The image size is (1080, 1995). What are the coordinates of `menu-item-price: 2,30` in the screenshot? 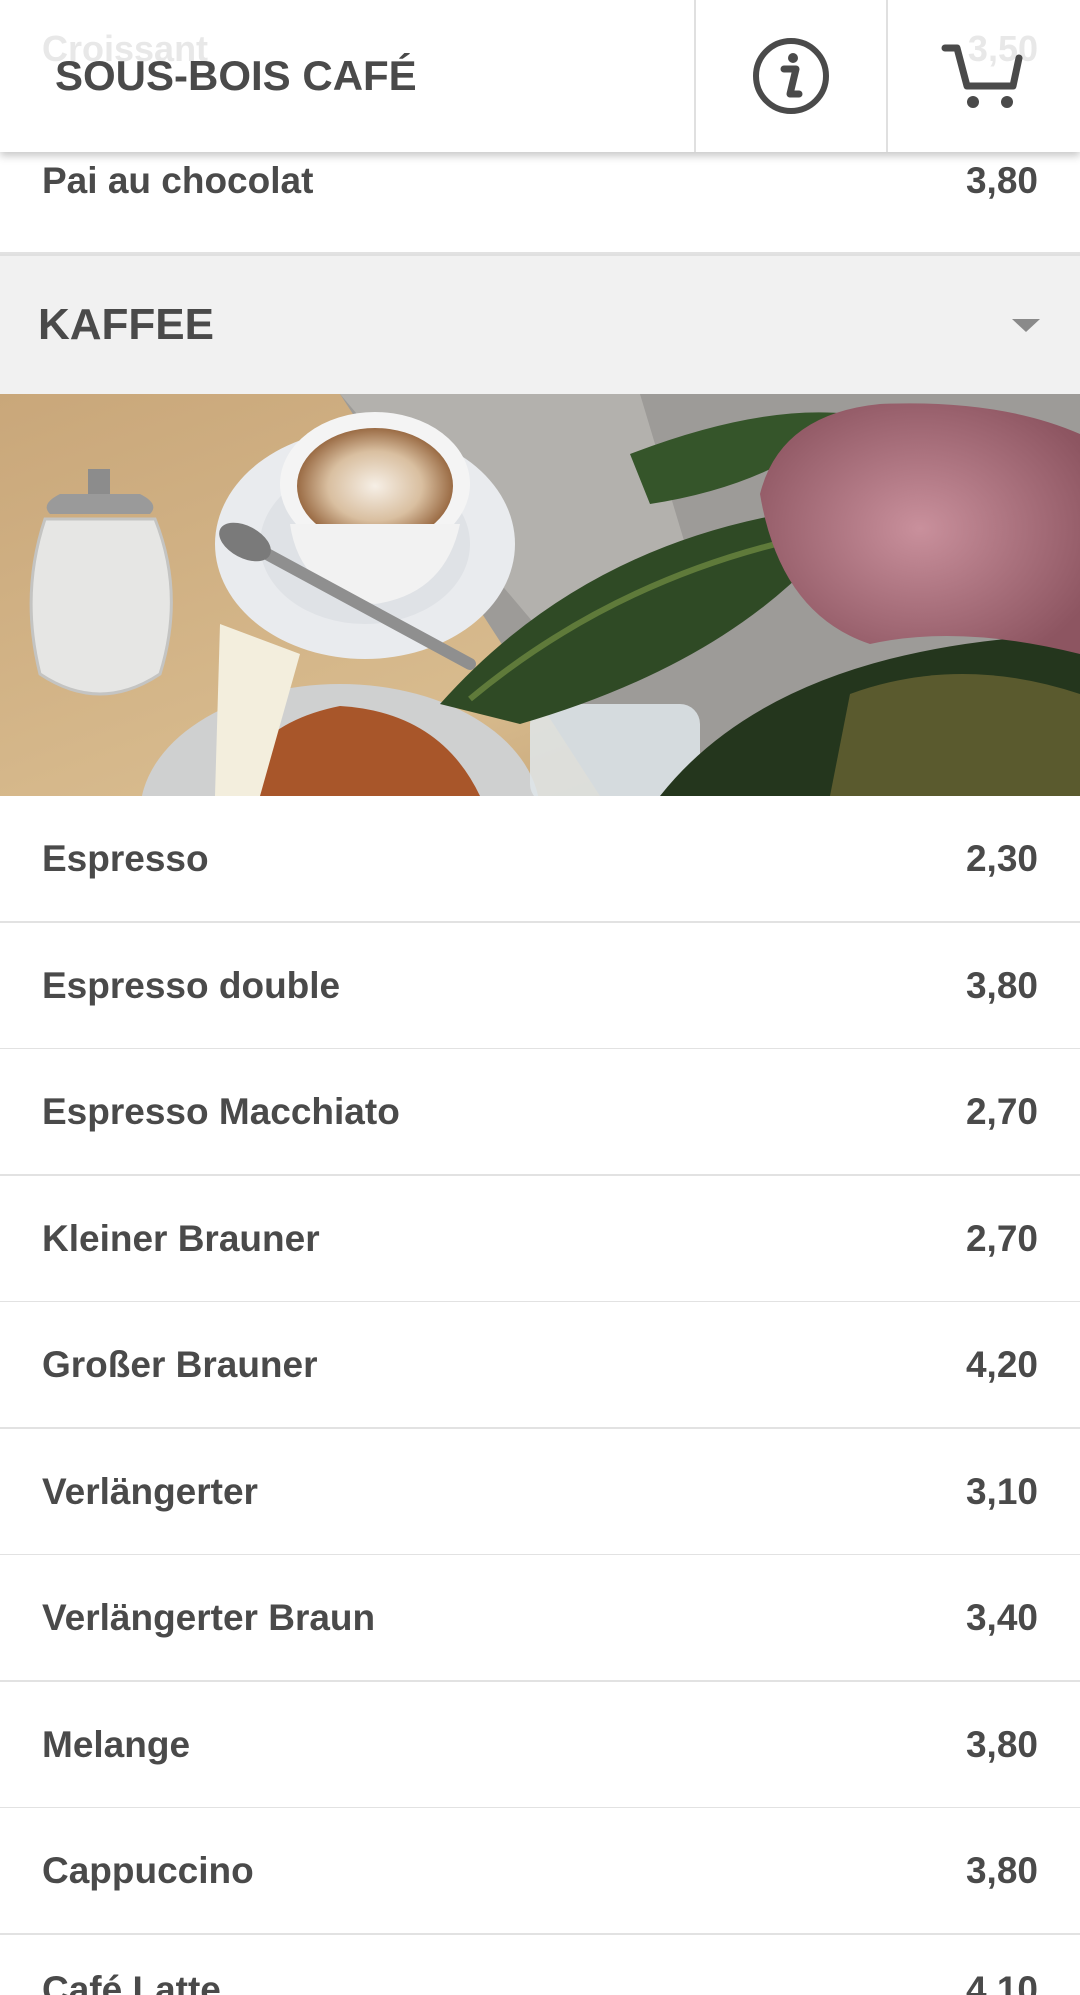 It's located at (1001, 858).